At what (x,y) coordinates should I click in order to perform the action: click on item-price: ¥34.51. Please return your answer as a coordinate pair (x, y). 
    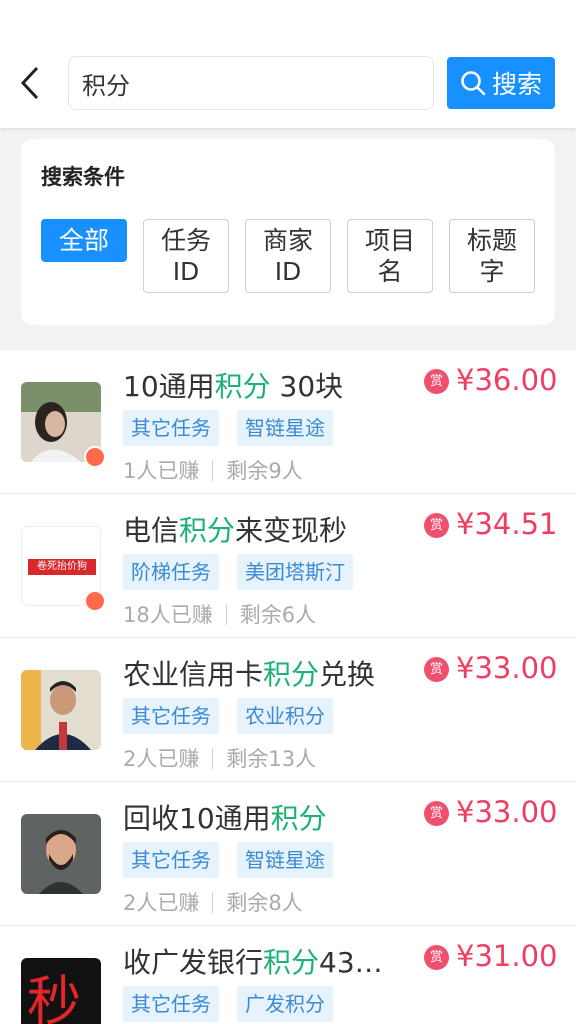
    Looking at the image, I should click on (507, 524).